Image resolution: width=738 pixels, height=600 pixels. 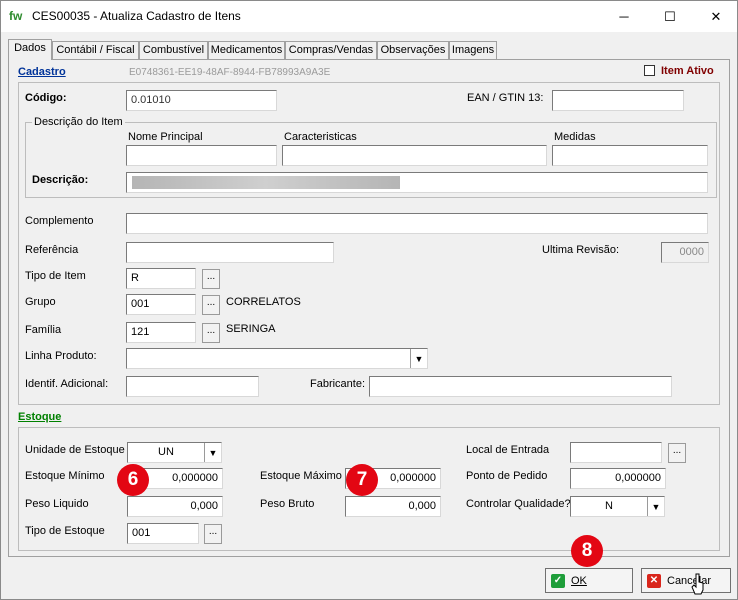 What do you see at coordinates (518, 504) in the screenshot?
I see `controlar-qualidade-label: Controlar Qualidade?` at bounding box center [518, 504].